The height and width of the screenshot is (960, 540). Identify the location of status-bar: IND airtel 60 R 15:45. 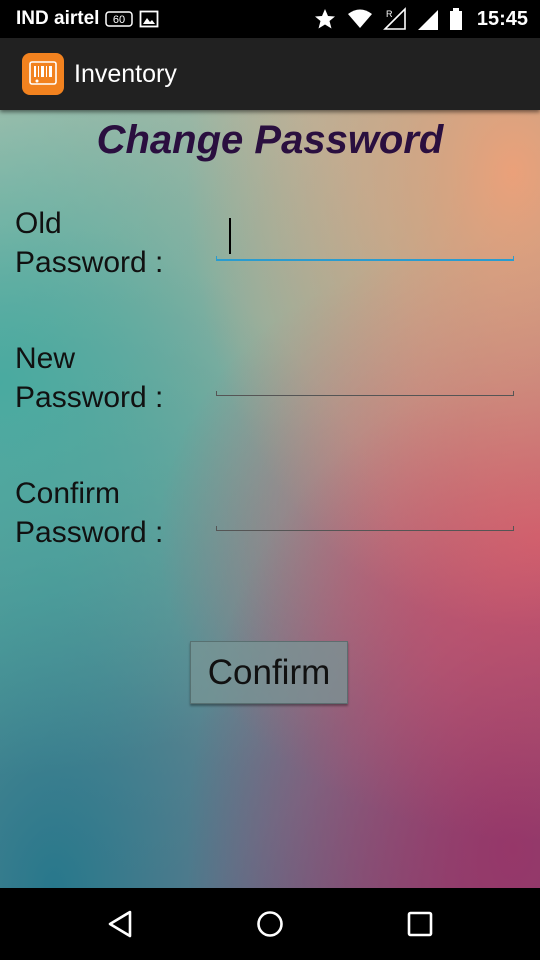
(270, 19).